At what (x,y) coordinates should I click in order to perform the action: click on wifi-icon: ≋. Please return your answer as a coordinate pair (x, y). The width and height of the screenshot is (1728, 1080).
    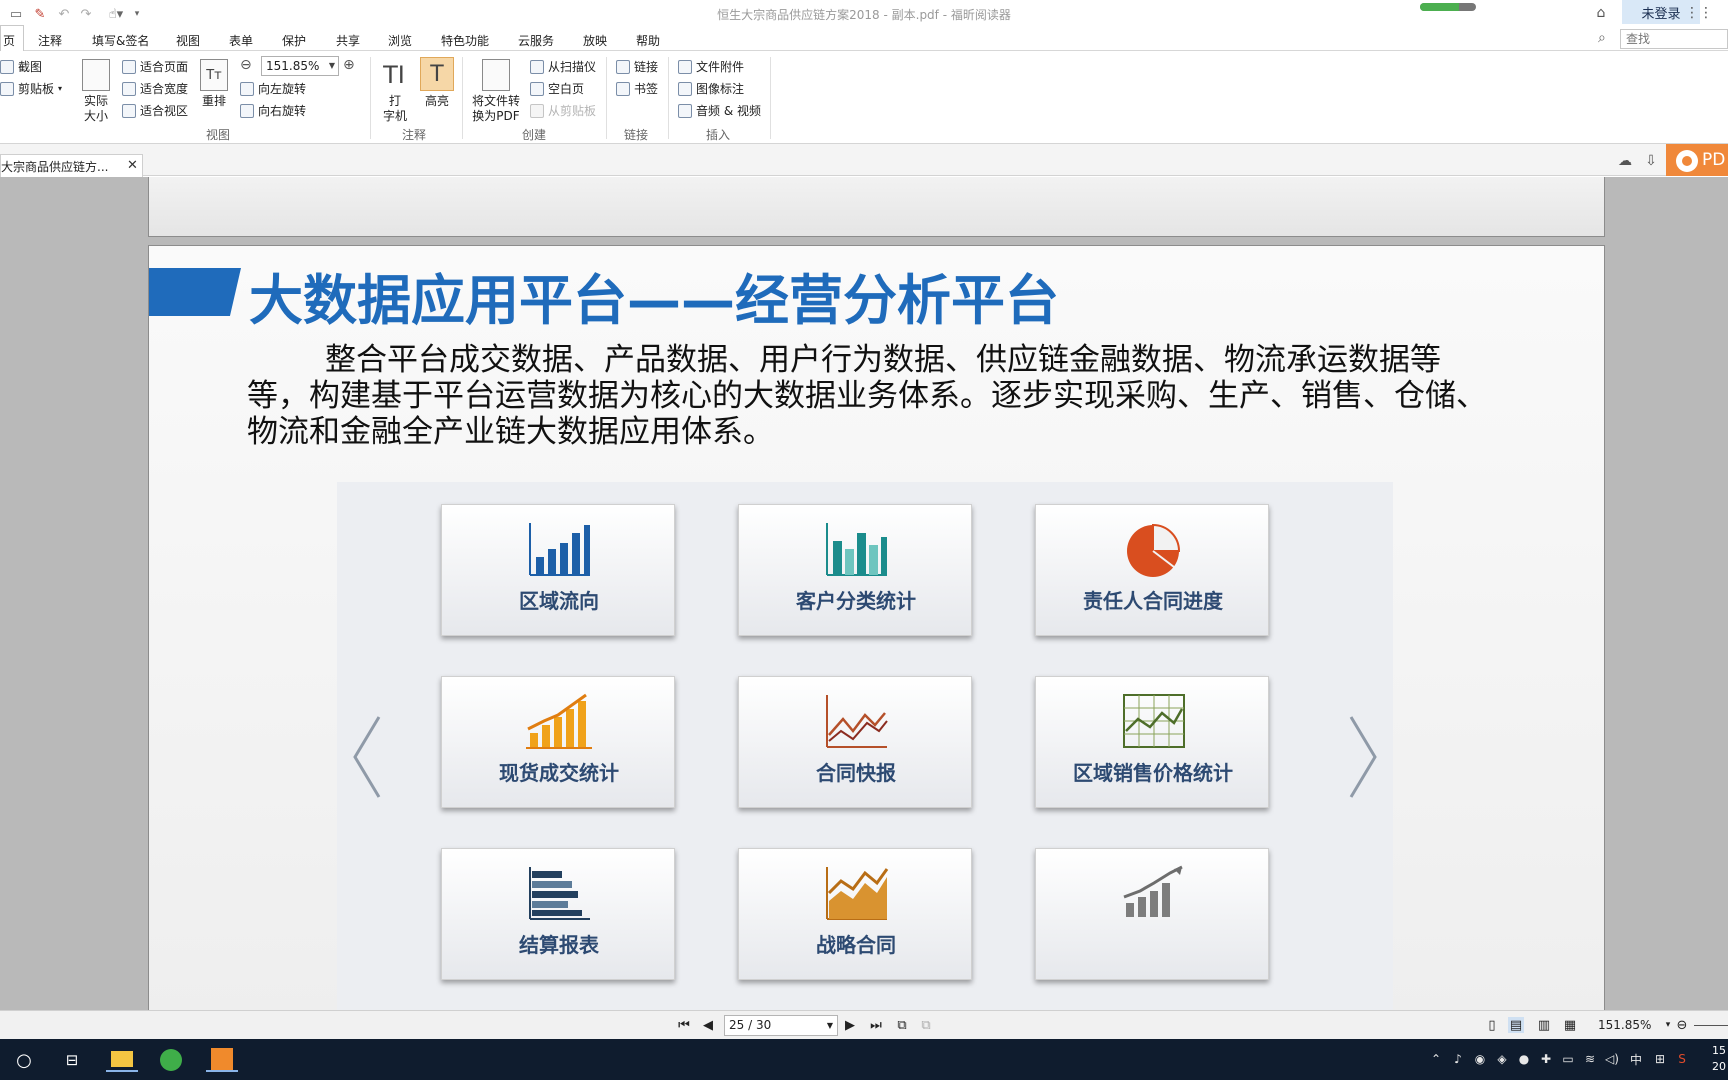
    Looking at the image, I should click on (1590, 1059).